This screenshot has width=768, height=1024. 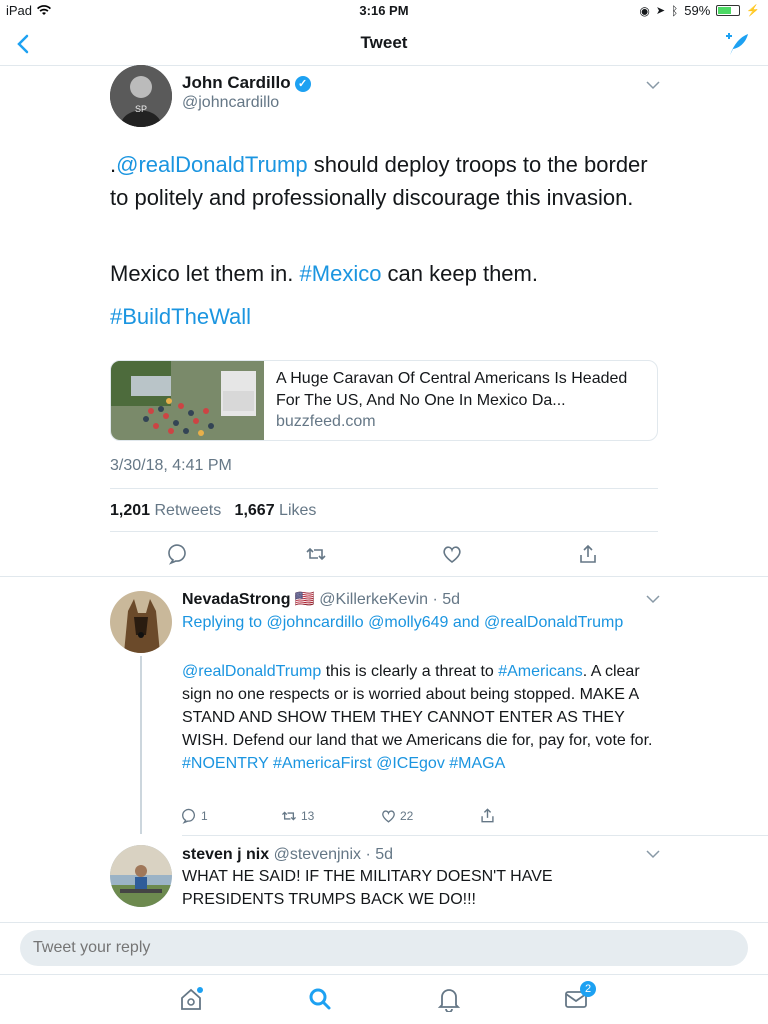 I want to click on tab-bar, so click(x=384, y=999).